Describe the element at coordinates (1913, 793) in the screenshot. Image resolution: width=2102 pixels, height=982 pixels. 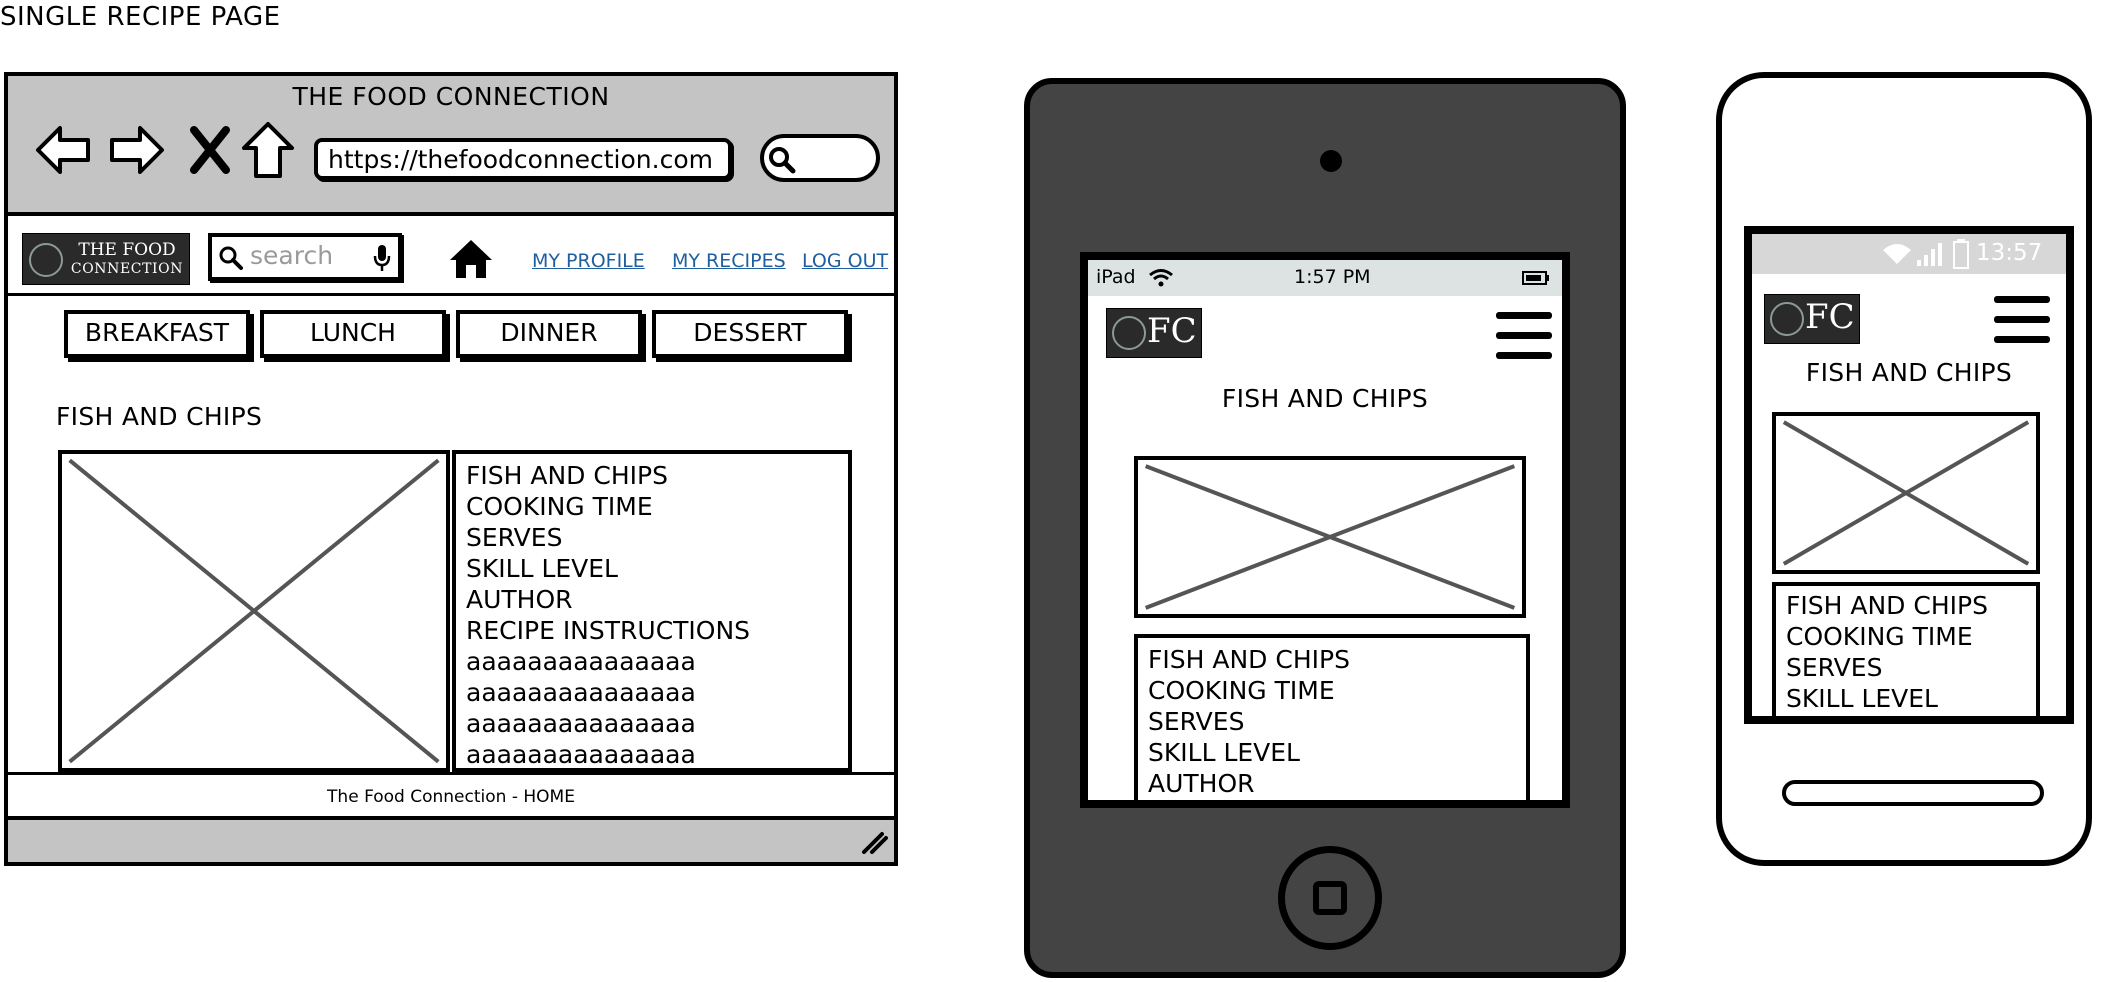
I see `phone-home-bar` at that location.